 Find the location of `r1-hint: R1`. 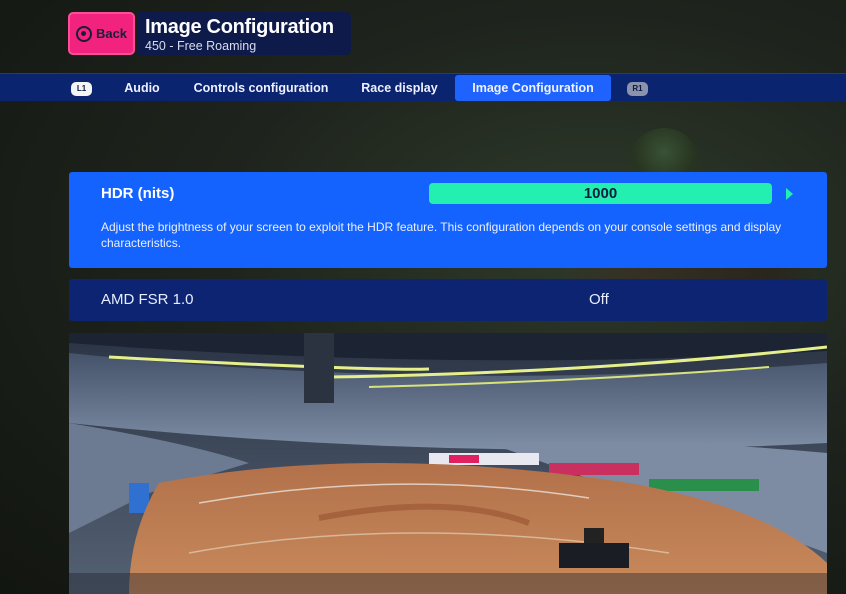

r1-hint: R1 is located at coordinates (637, 89).